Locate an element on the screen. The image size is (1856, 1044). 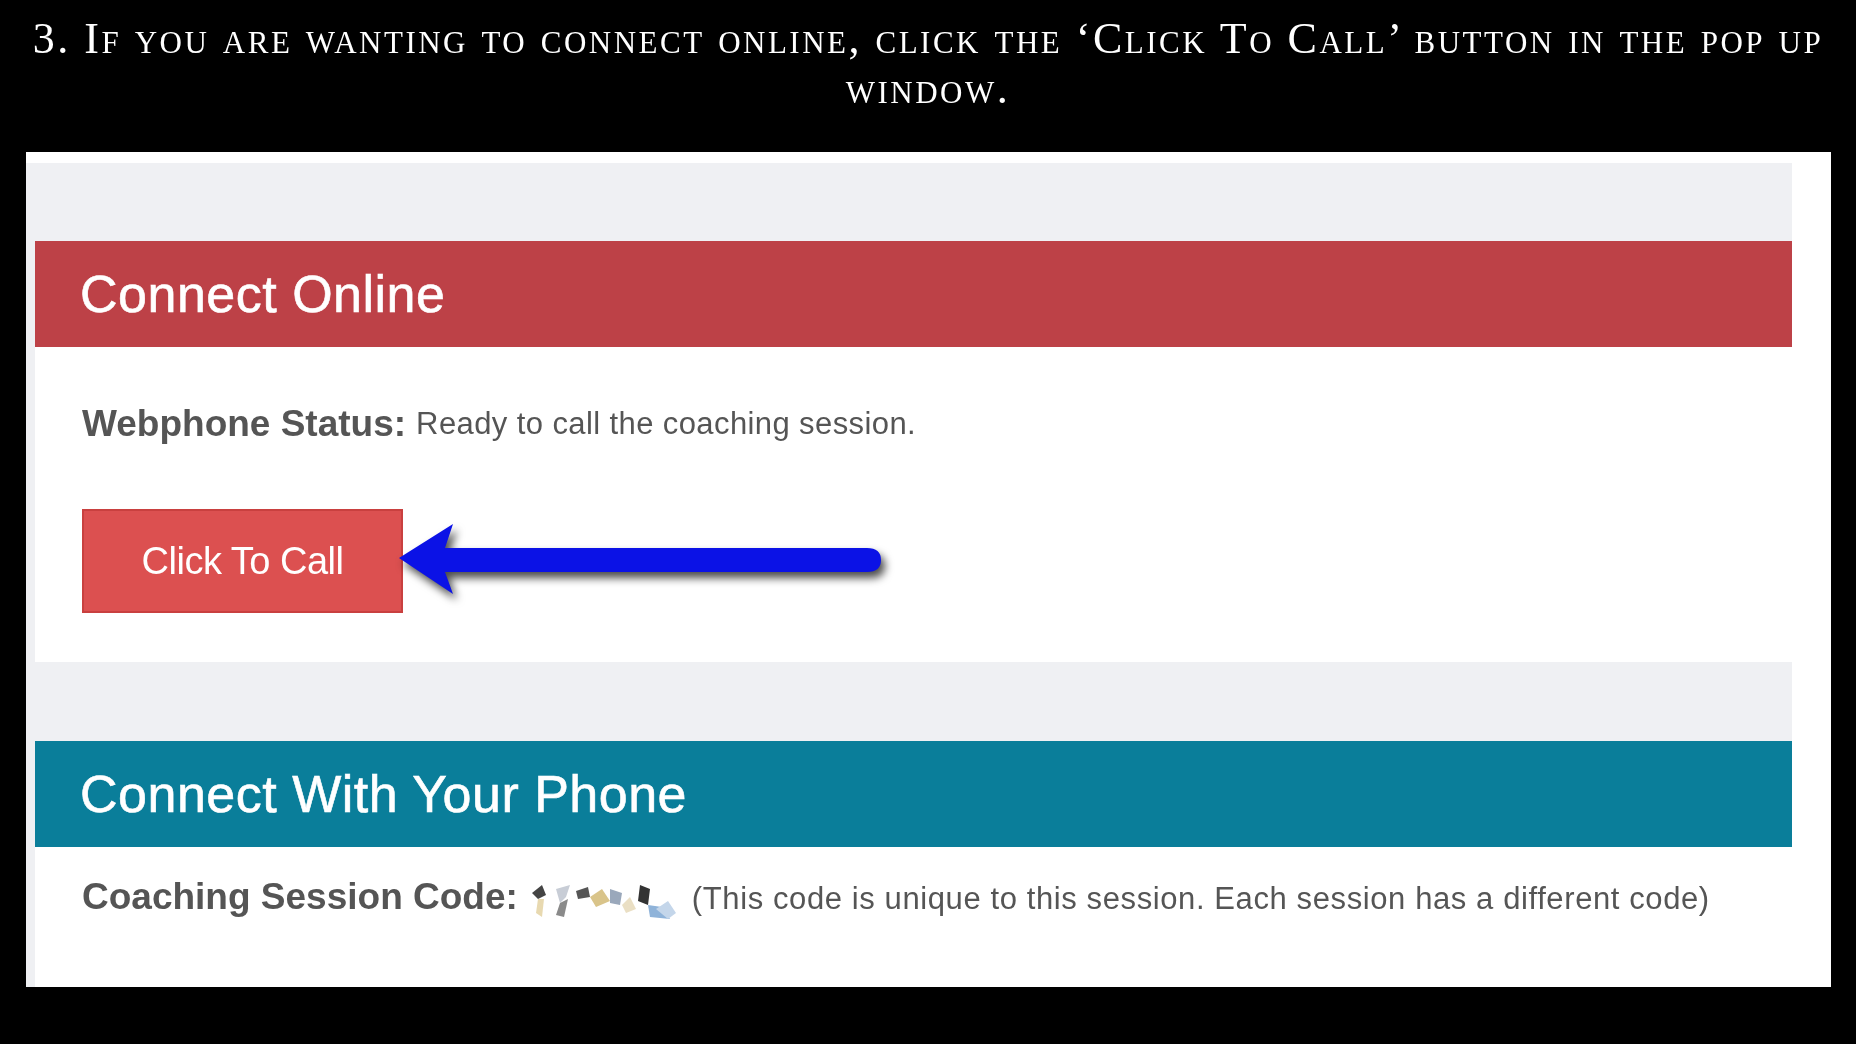
section-title: Connect With Your Phone is located at coordinates (383, 794).